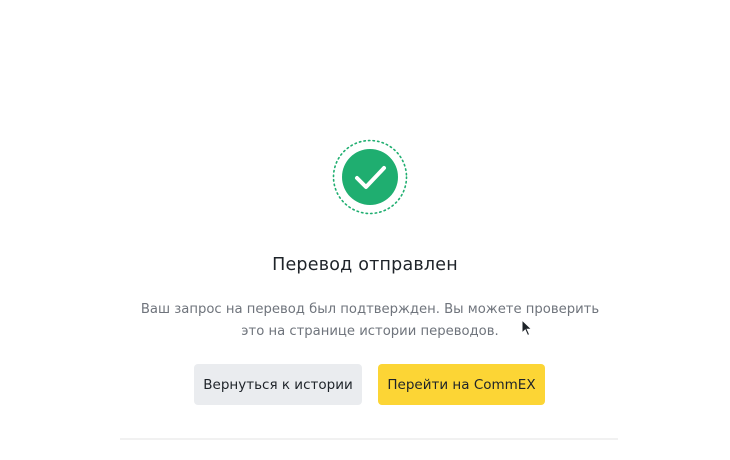 The image size is (730, 460). What do you see at coordinates (278, 384) in the screenshot?
I see `back-to-history-button: Вернуться к истории` at bounding box center [278, 384].